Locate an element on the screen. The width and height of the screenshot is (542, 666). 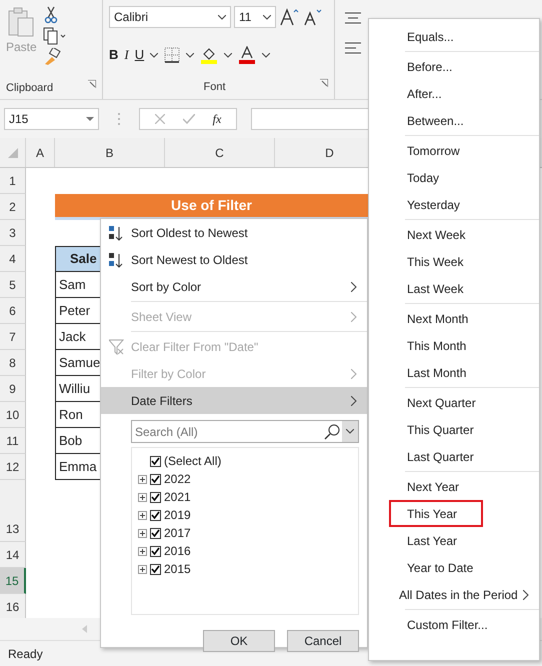
menu-item: Last Year is located at coordinates (454, 540).